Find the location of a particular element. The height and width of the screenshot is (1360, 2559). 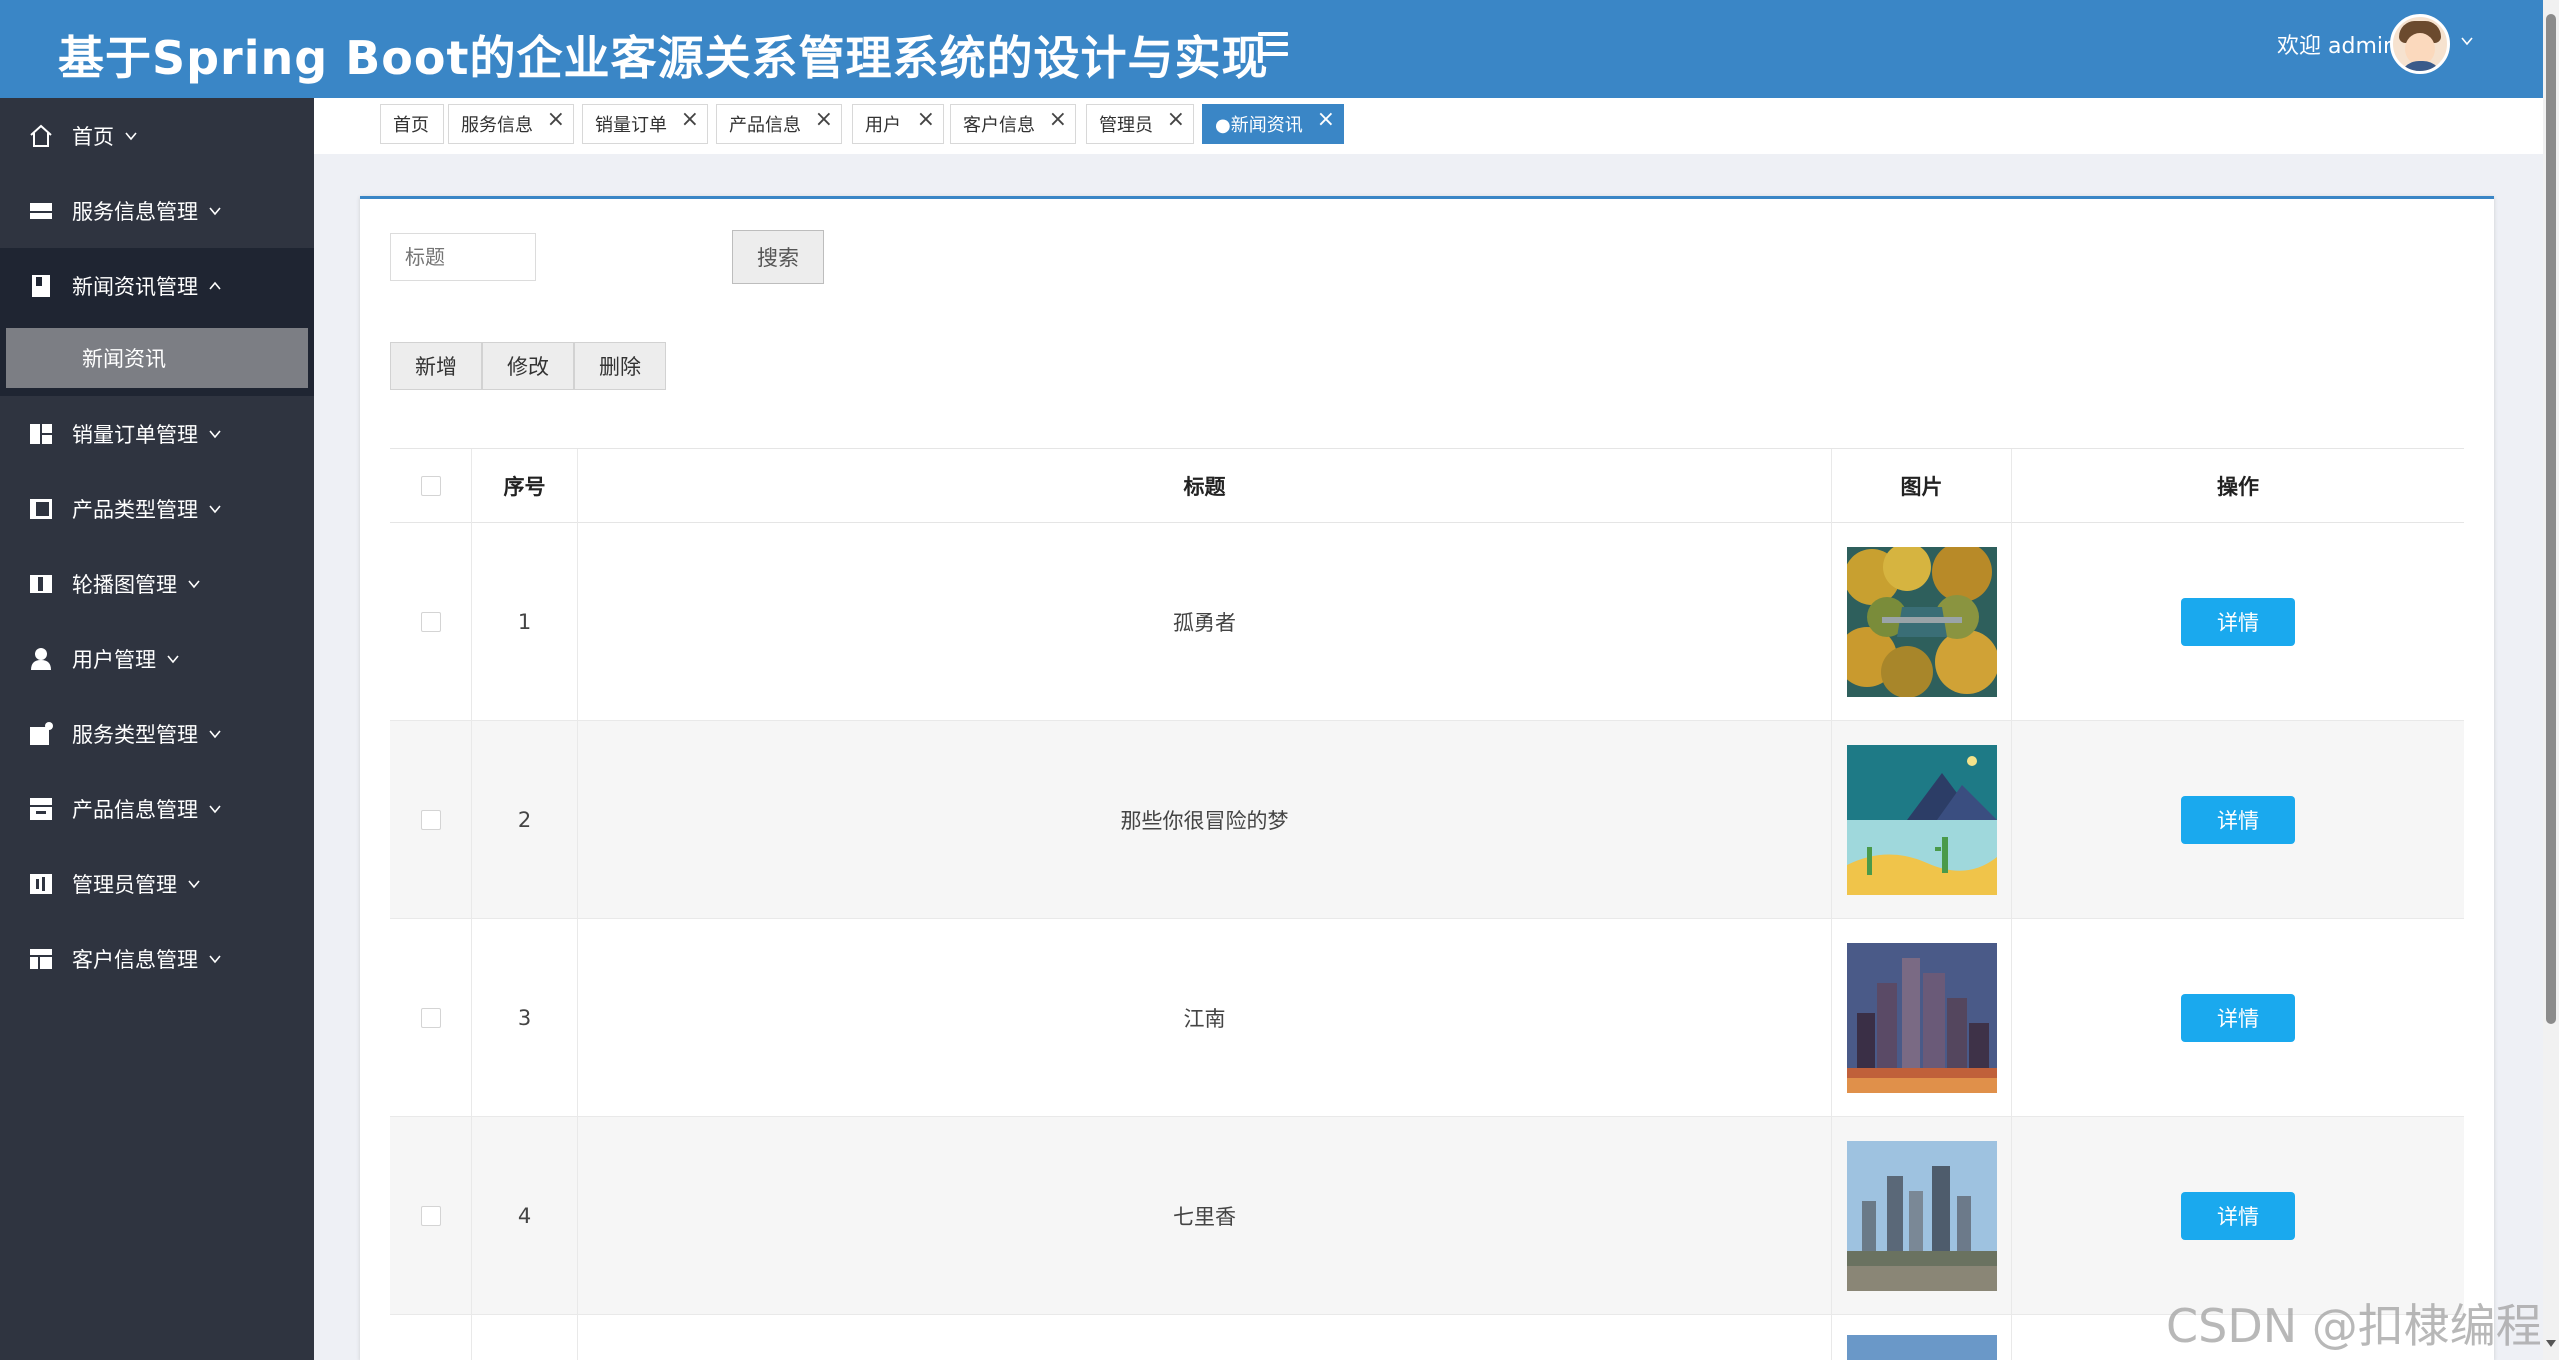

tab-orders: 销量订单 × is located at coordinates (645, 124).